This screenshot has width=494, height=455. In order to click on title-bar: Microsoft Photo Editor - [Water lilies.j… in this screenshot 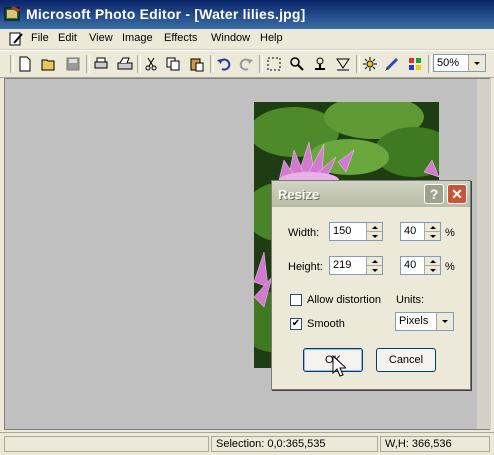, I will do `click(247, 14)`.